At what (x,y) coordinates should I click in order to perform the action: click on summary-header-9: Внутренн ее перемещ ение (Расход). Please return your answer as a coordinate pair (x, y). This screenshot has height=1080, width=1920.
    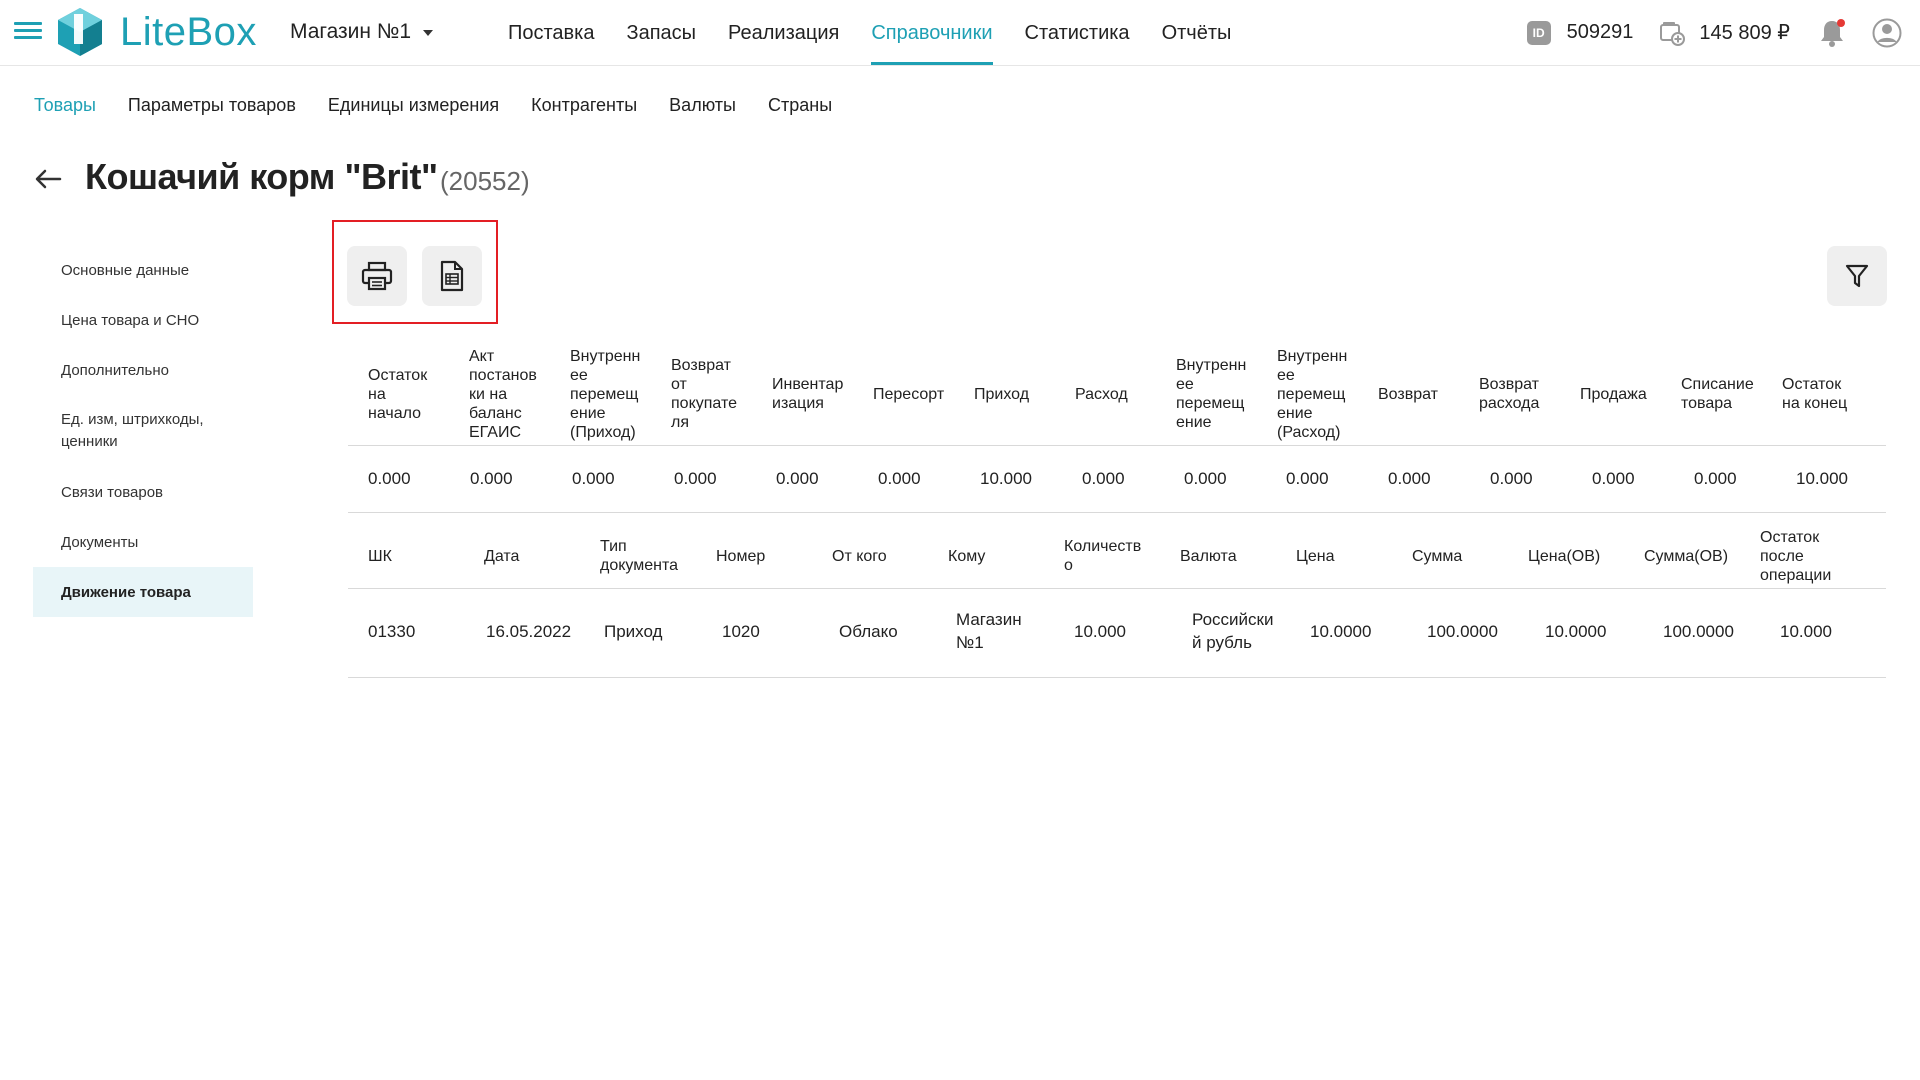
    Looking at the image, I should click on (1312, 394).